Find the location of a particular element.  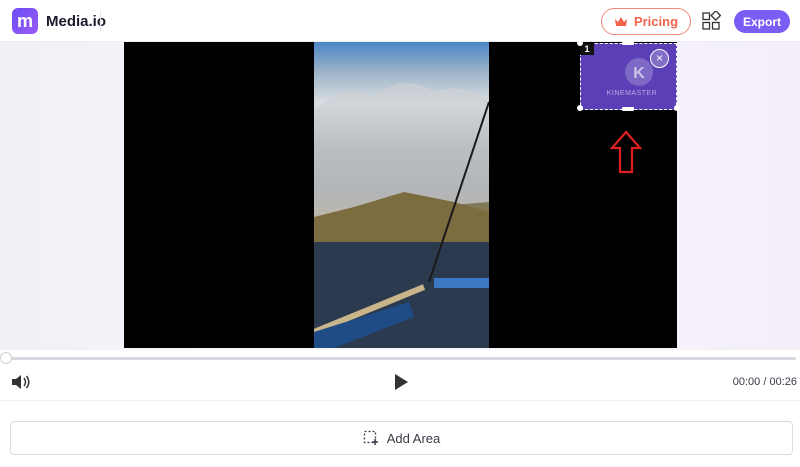

play-button is located at coordinates (401, 382).